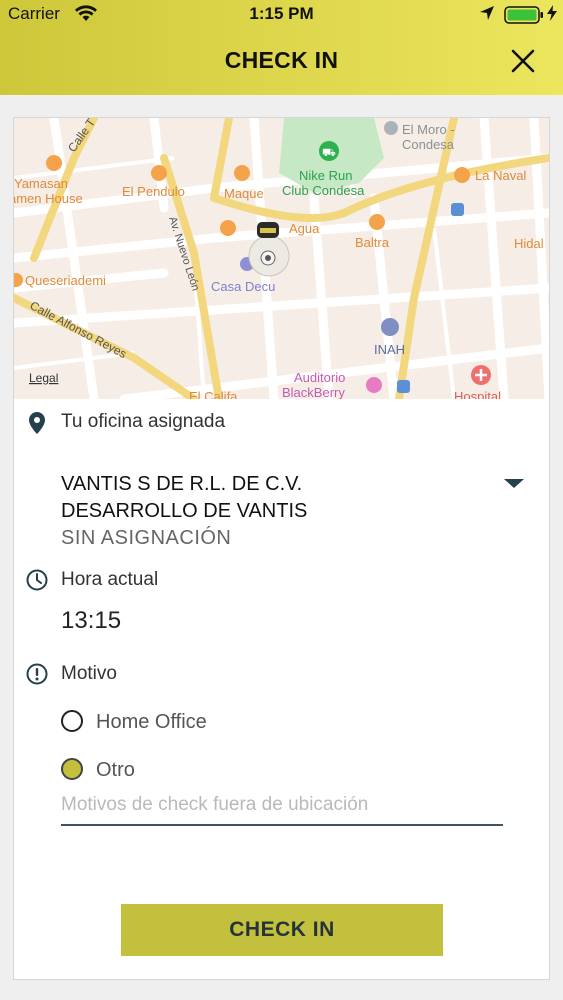  What do you see at coordinates (153, 191) in the screenshot?
I see `map-label-el-pendulo: El Pendulo` at bounding box center [153, 191].